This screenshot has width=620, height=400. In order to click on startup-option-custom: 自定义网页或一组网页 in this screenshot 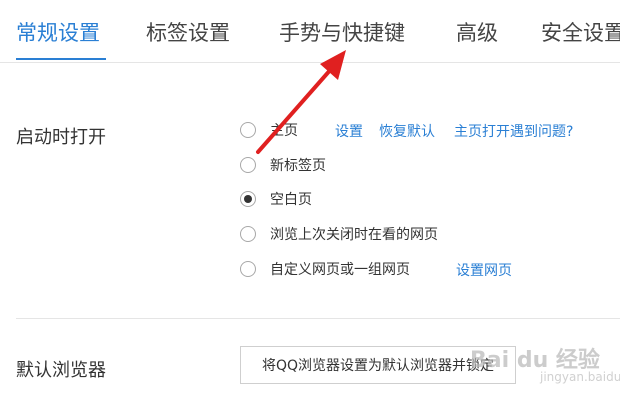, I will do `click(325, 269)`.